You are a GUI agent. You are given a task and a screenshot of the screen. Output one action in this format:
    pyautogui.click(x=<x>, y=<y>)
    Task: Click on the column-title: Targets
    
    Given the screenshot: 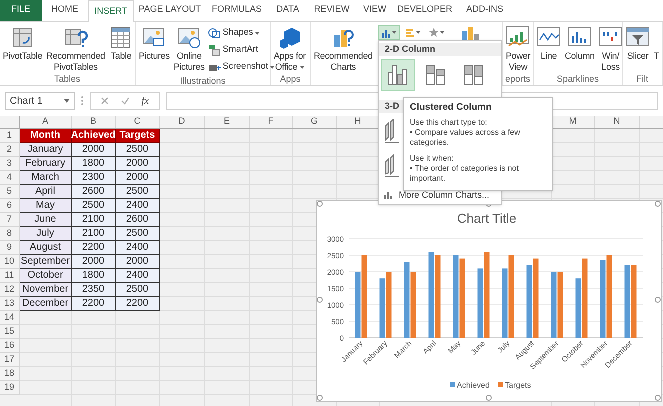 What is the action you would take?
    pyautogui.click(x=138, y=136)
    